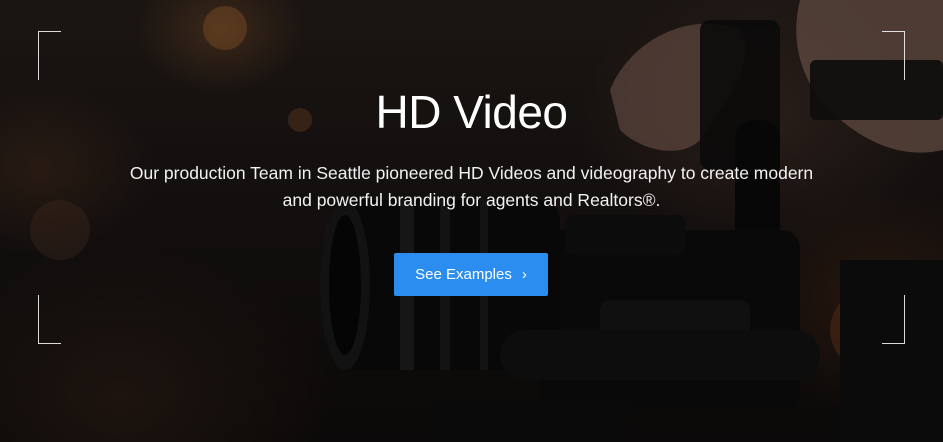 The height and width of the screenshot is (442, 943). Describe the element at coordinates (463, 274) in the screenshot. I see `see-examples-label: See Examples` at that location.